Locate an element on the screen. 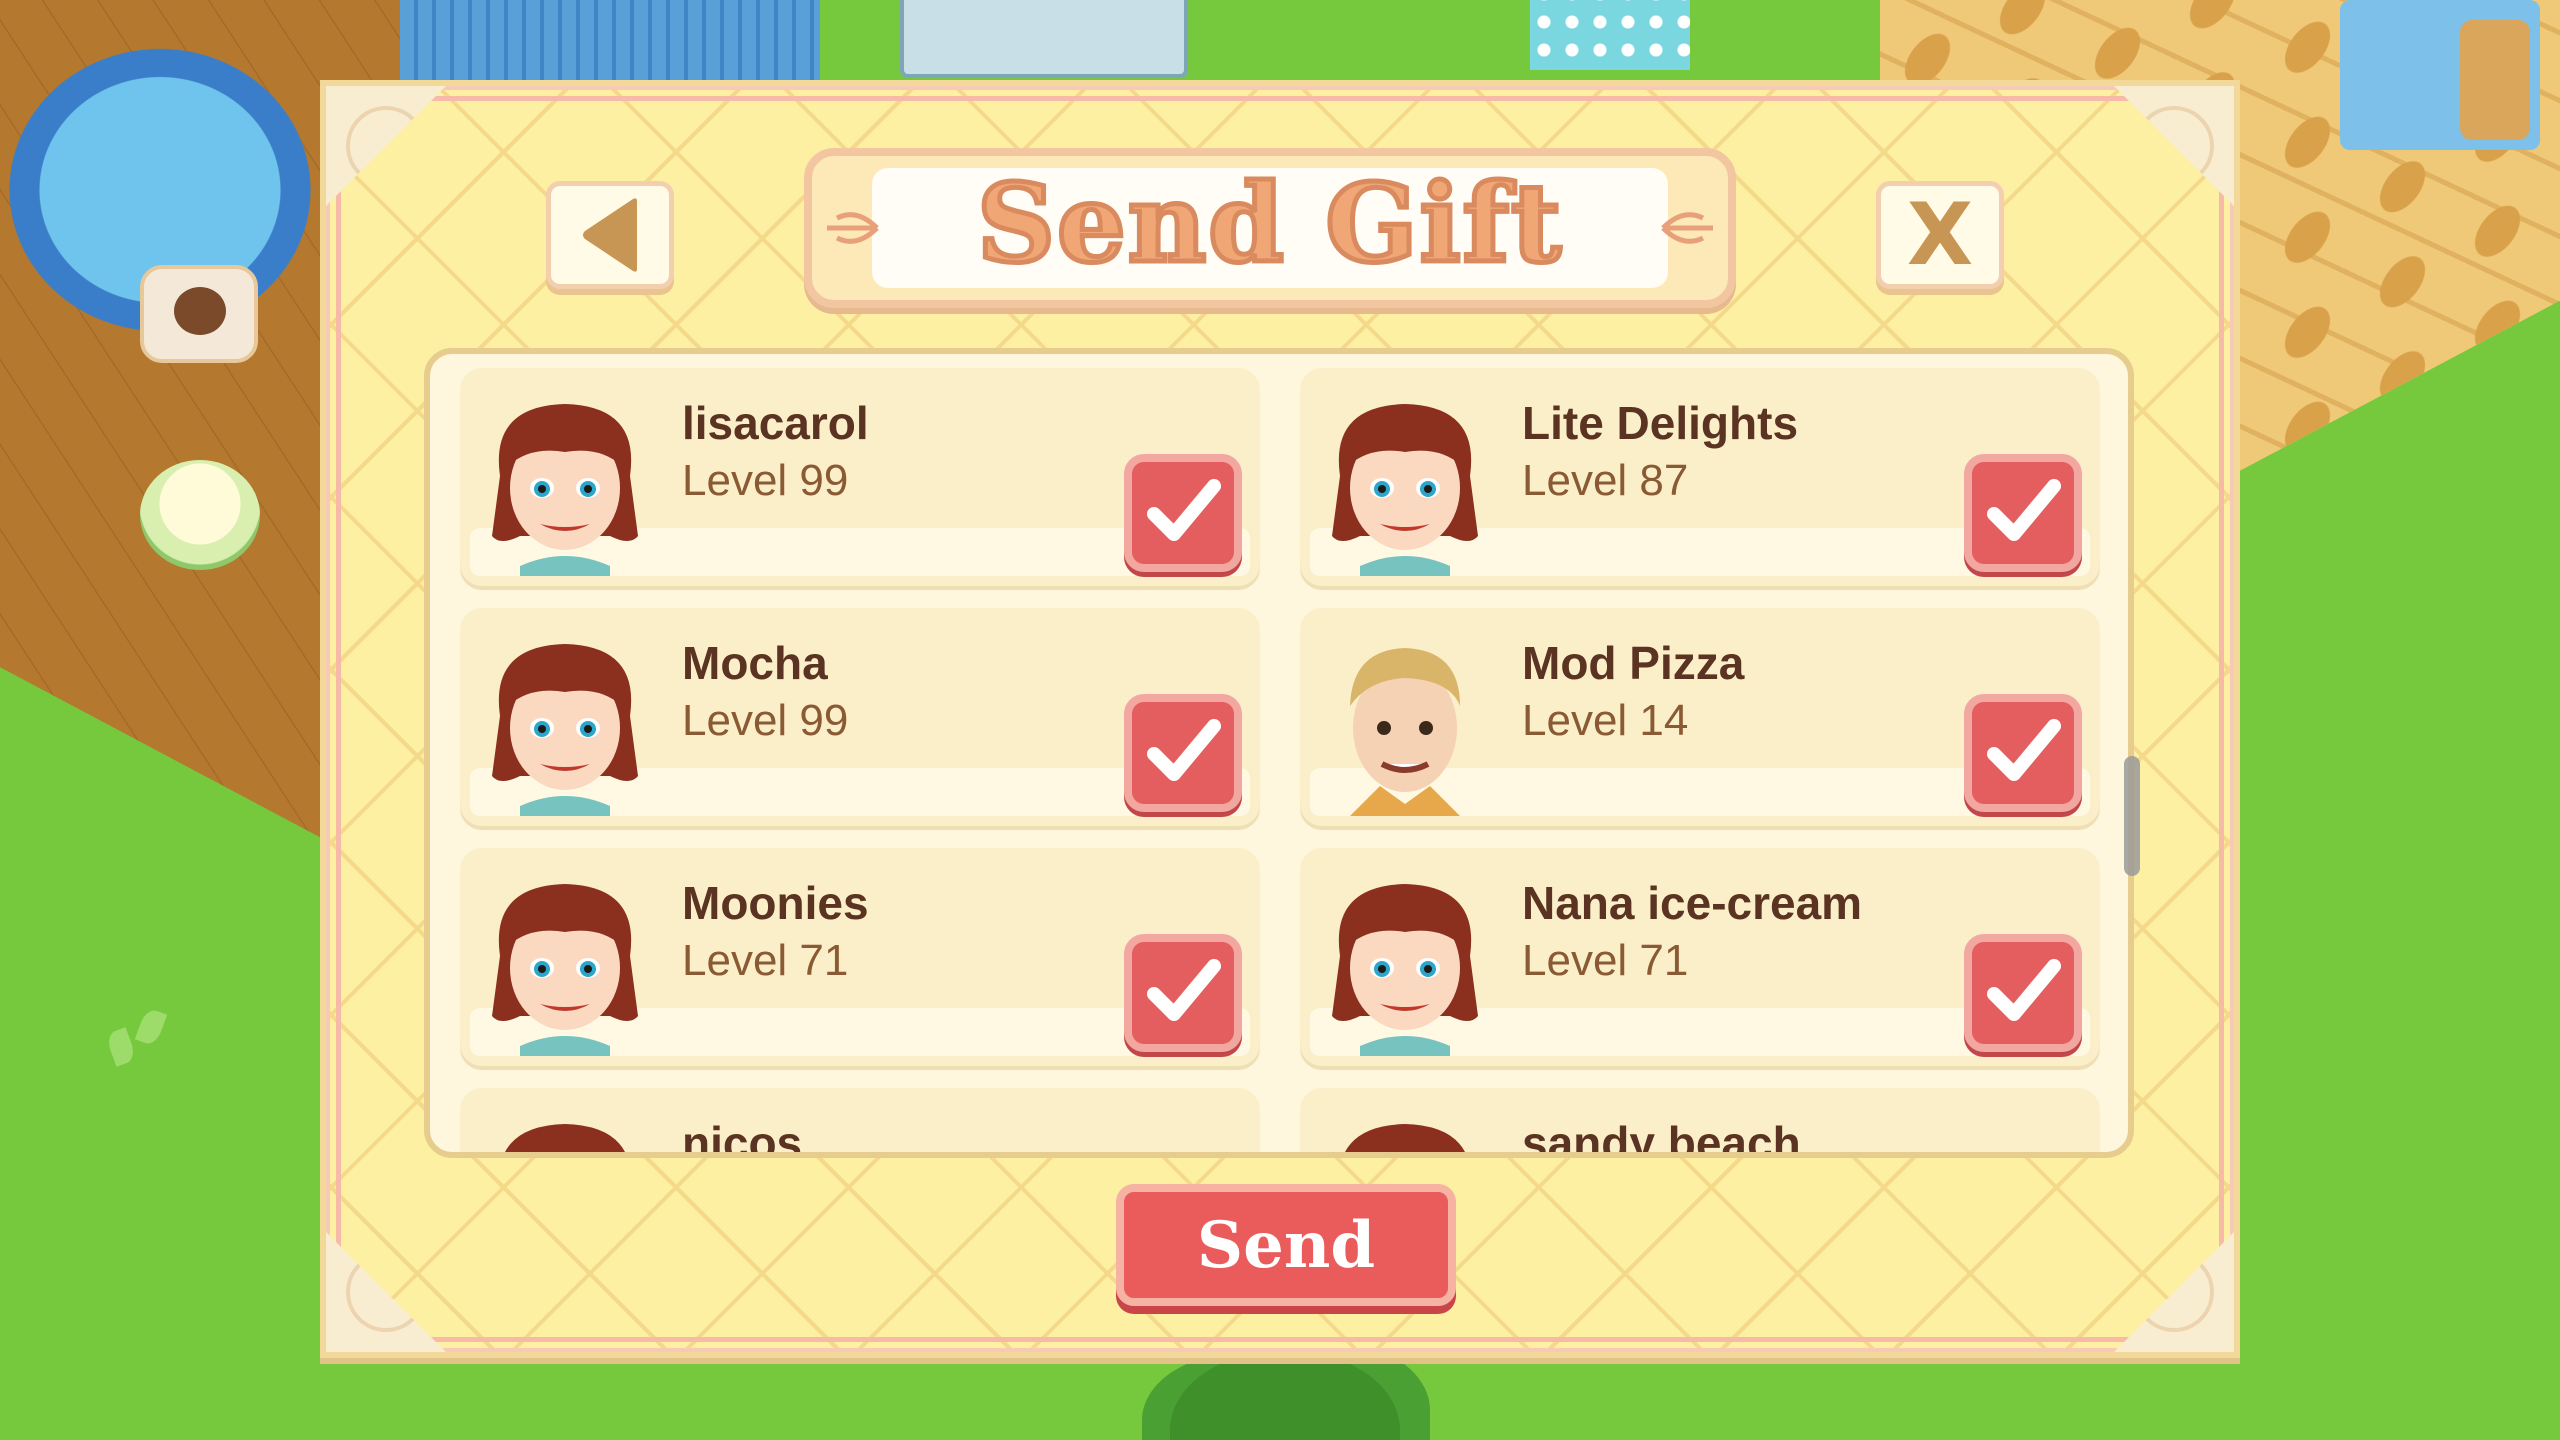 This screenshot has width=2560, height=1440. send-label: Send is located at coordinates (1286, 1245).